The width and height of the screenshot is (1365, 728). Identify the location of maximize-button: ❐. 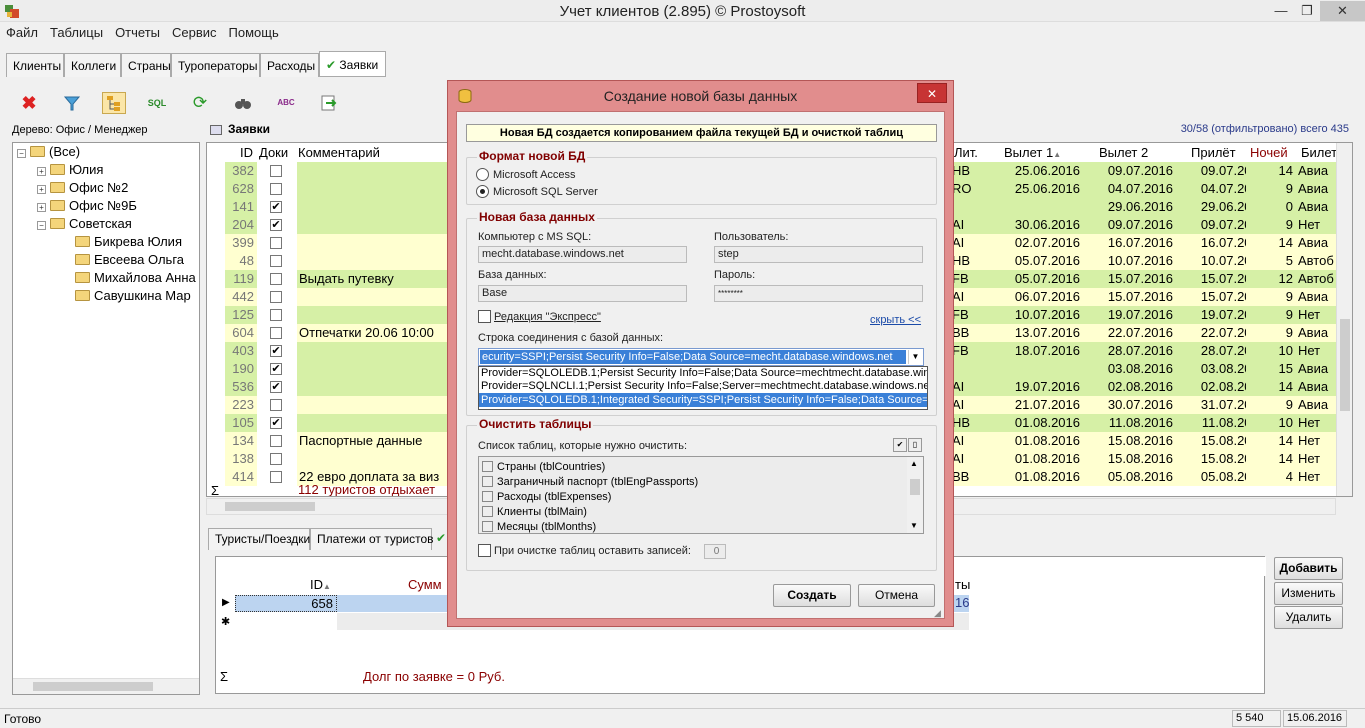
(1307, 11).